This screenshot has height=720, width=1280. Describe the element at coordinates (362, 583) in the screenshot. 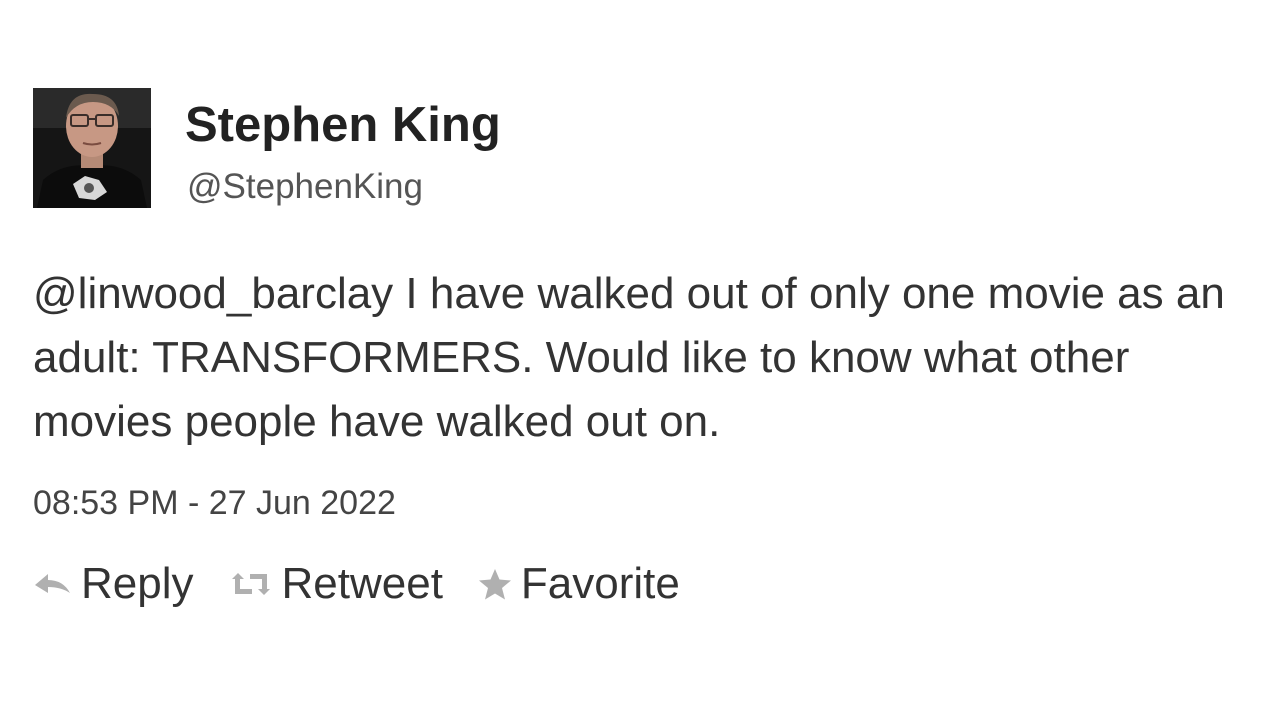

I see `retweet-label: Retweet` at that location.